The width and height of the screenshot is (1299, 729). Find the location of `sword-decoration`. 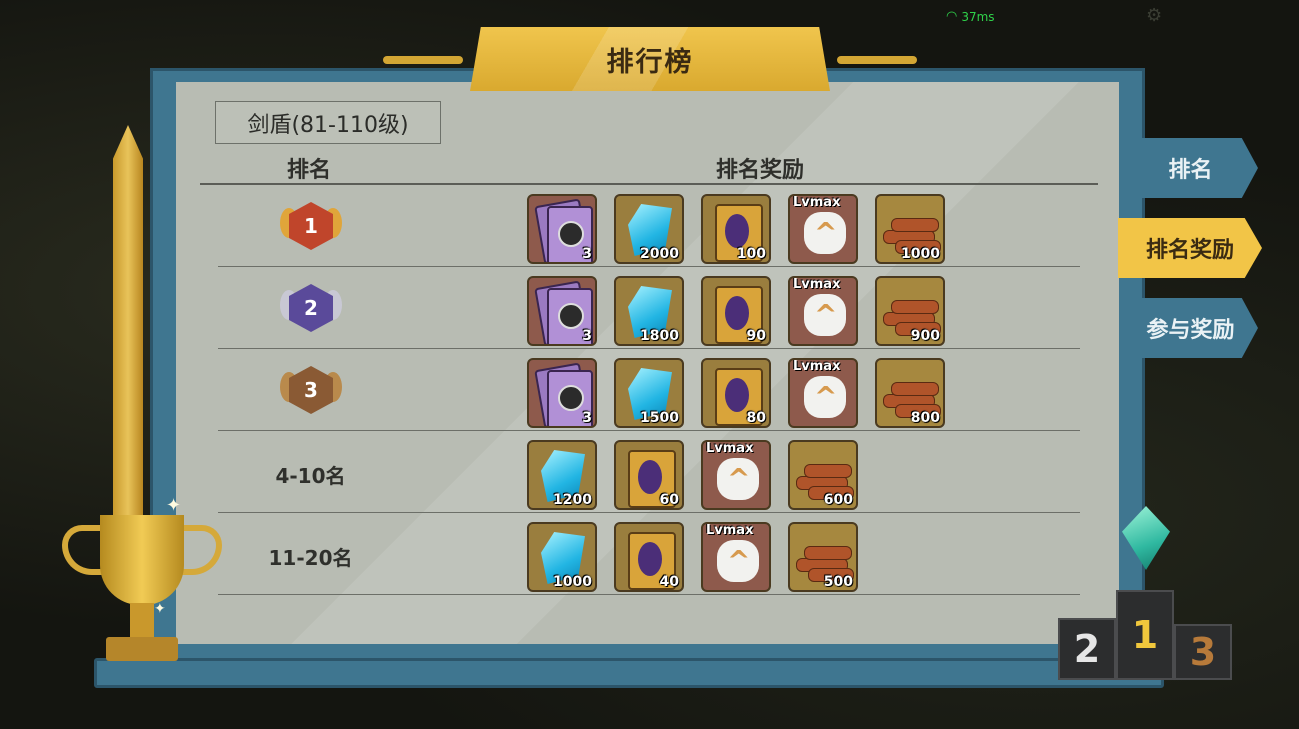

sword-decoration is located at coordinates (128, 335).